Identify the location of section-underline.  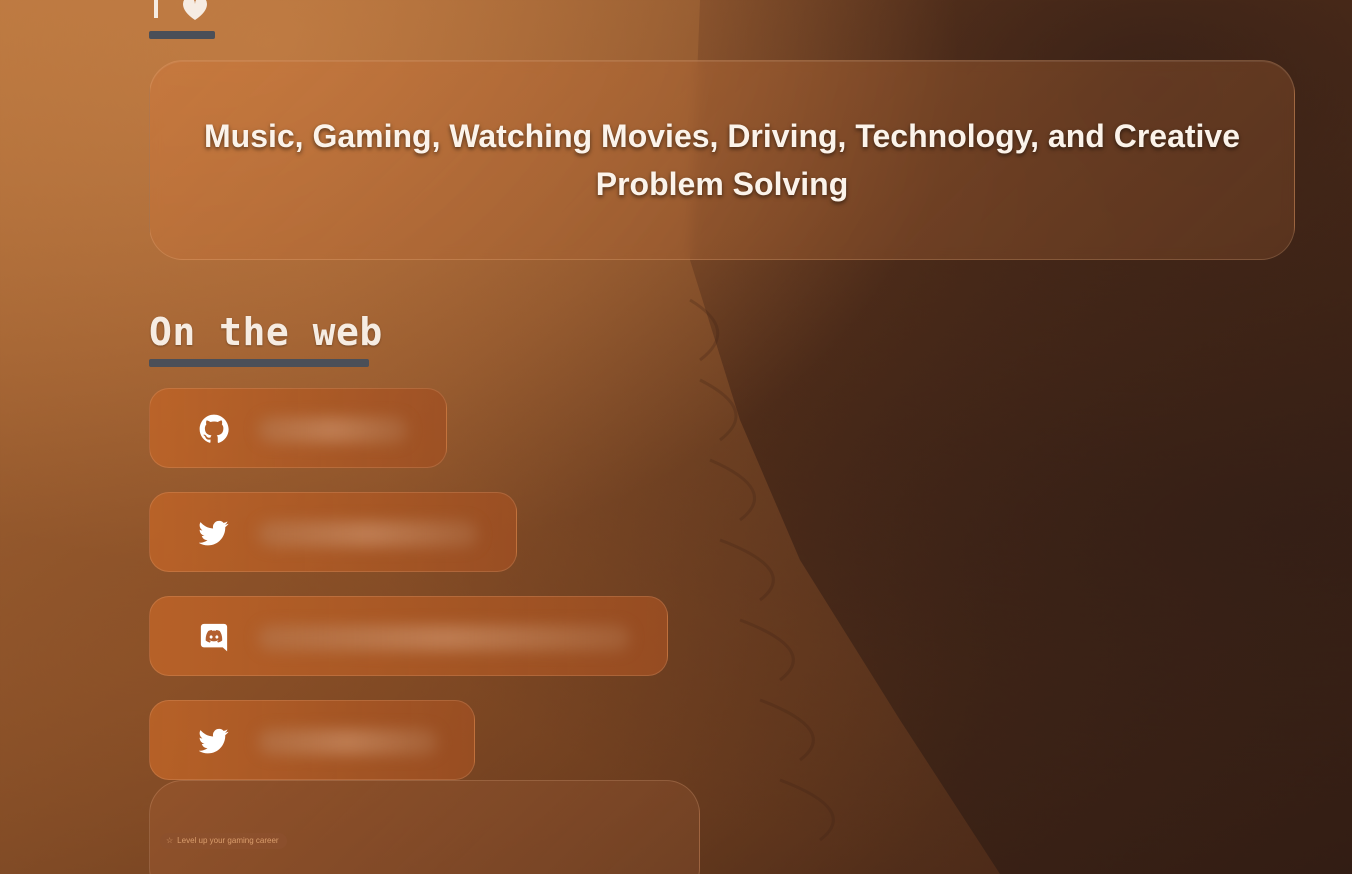
(259, 363).